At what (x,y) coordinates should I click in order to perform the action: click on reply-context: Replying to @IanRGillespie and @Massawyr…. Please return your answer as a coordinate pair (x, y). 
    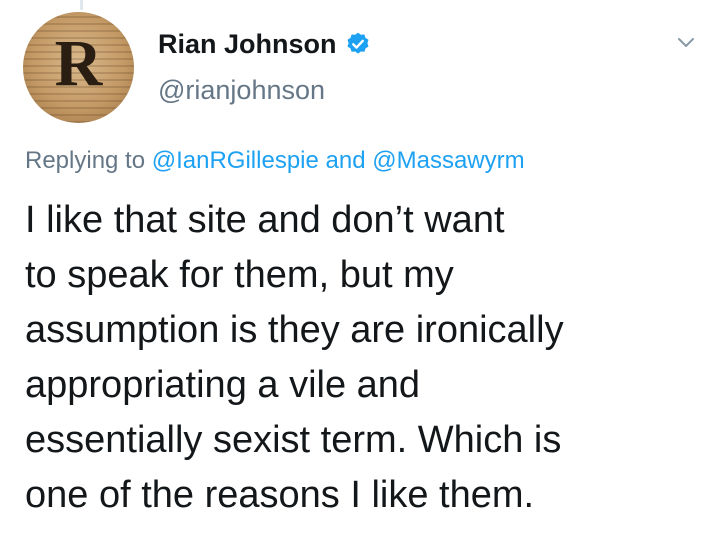
    Looking at the image, I should click on (275, 161).